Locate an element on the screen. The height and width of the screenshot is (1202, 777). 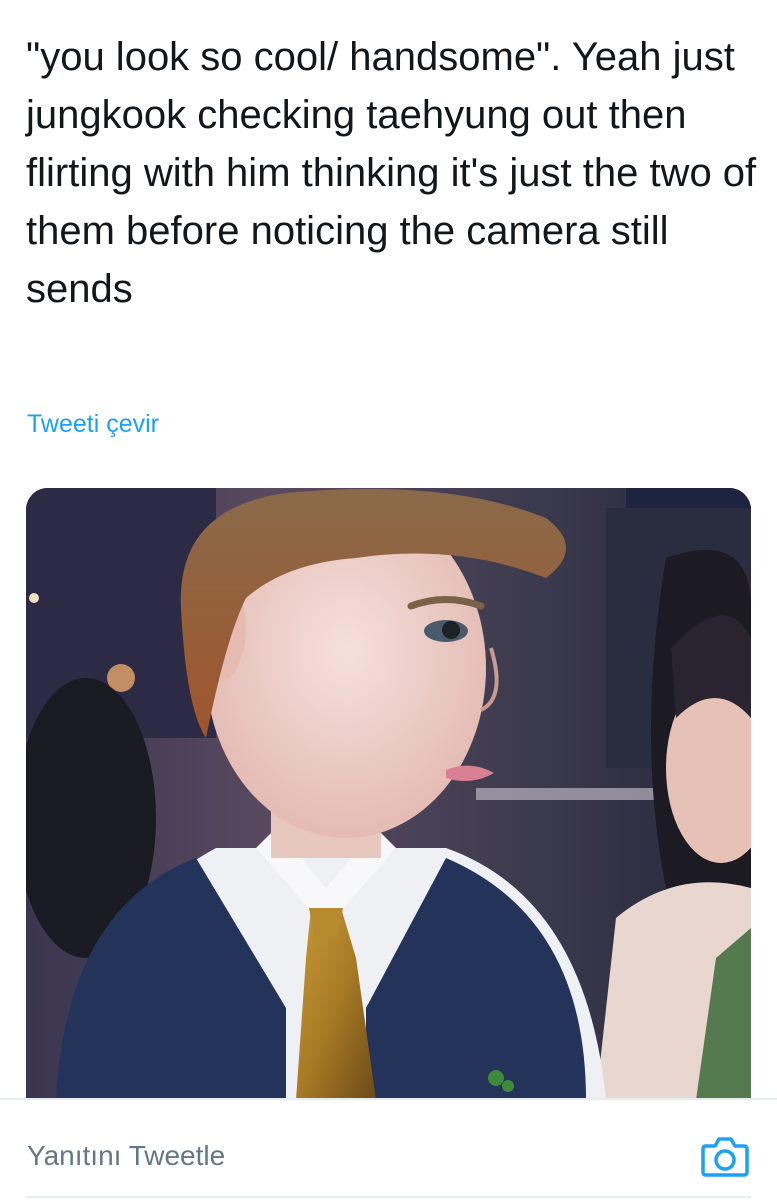
translate-tweet-link: Tweeti çevir is located at coordinates (93, 424).